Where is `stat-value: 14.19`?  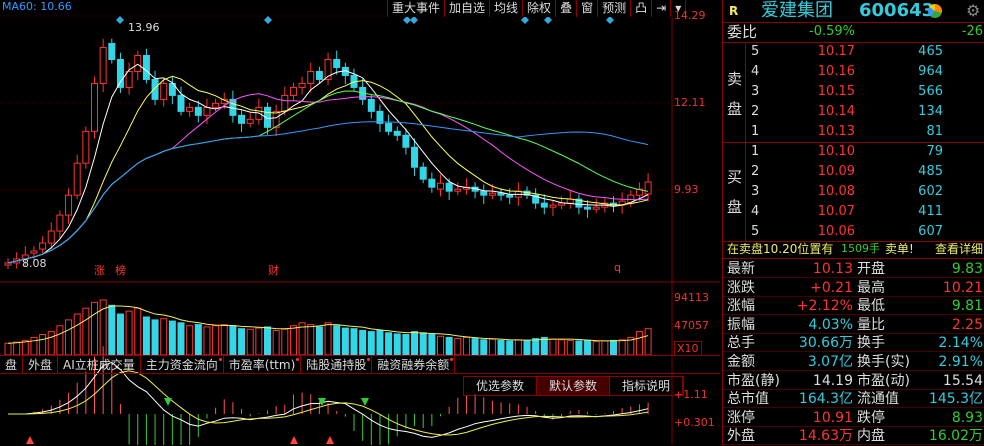
stat-value: 14.19 is located at coordinates (832, 380).